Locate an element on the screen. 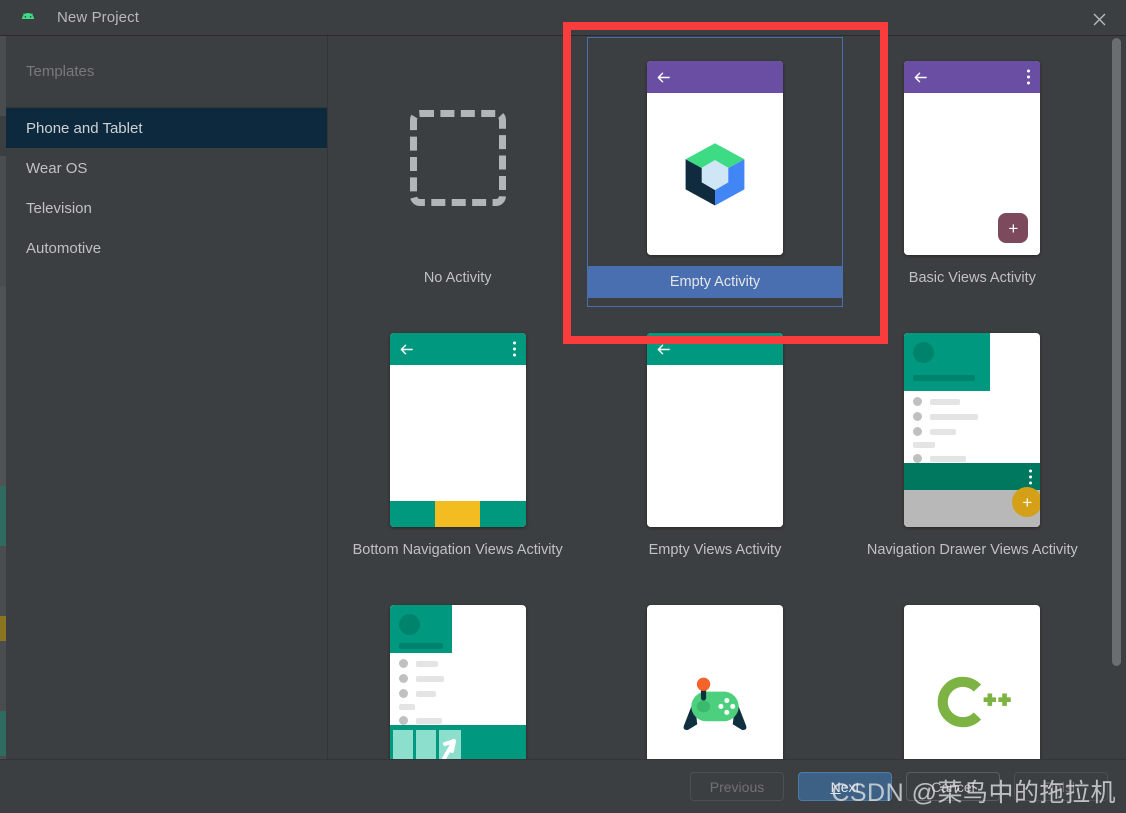 The image size is (1126, 813). template-card-empty-views-activity: Empty Views Activity is located at coordinates (714, 444).